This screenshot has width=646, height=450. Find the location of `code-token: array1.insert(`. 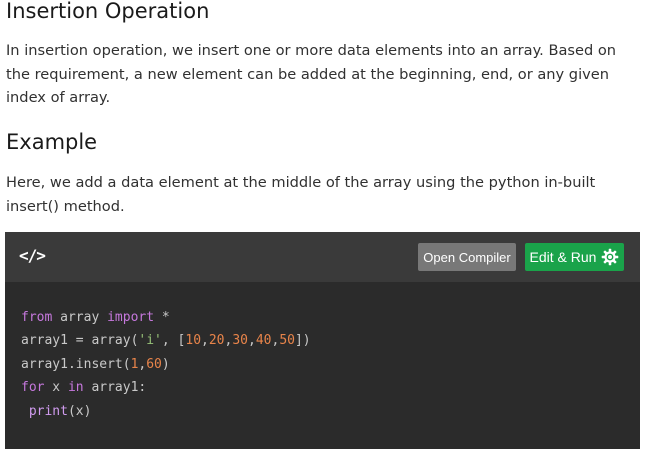

code-token: array1.insert( is located at coordinates (76, 364).